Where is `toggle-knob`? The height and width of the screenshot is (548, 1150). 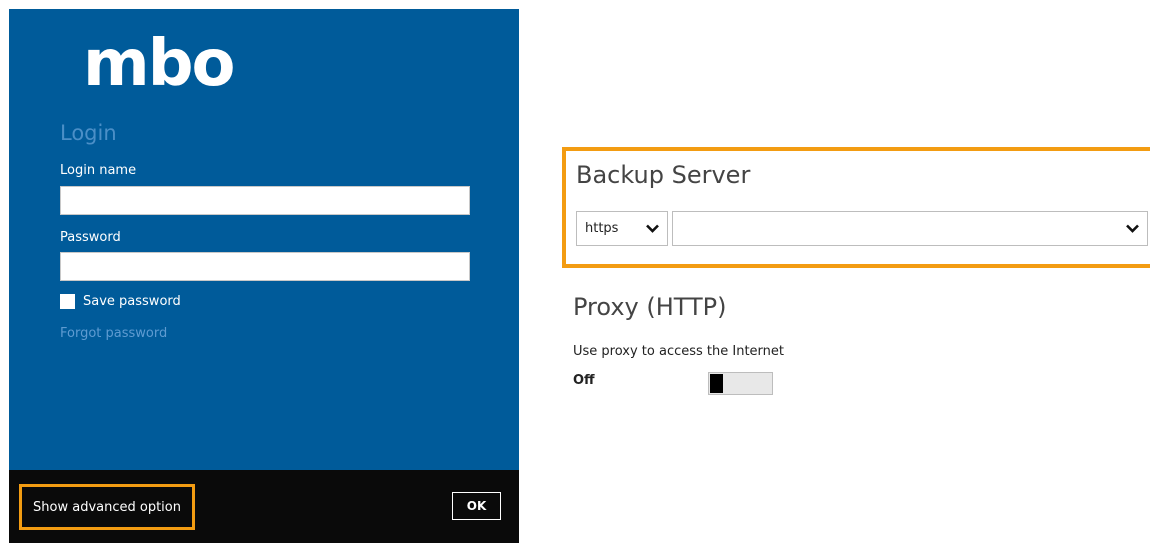 toggle-knob is located at coordinates (716, 383).